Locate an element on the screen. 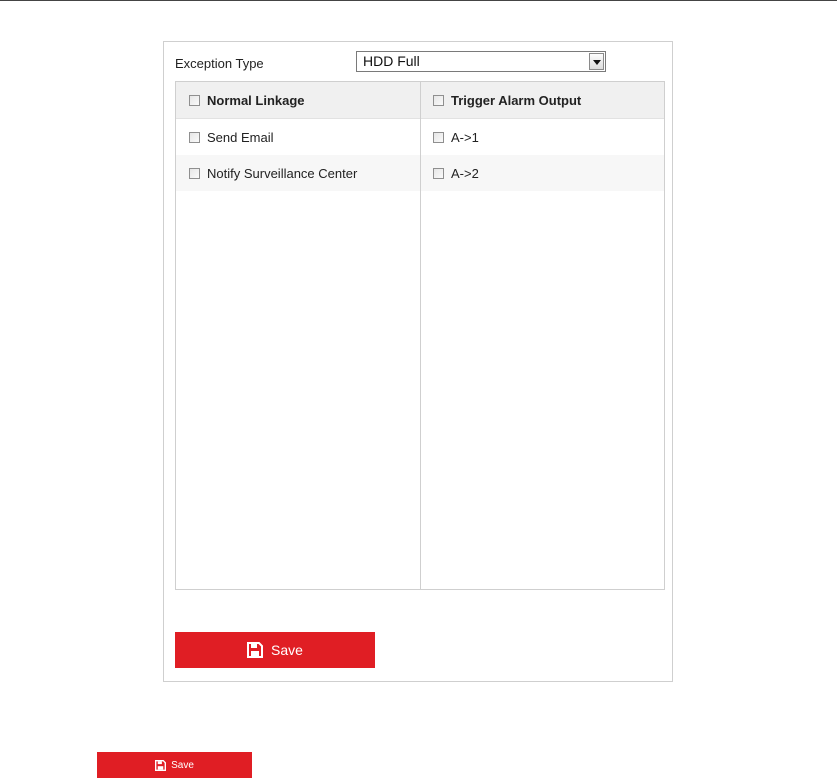 This screenshot has height=783, width=837. list-item: Send Email is located at coordinates (298, 137).